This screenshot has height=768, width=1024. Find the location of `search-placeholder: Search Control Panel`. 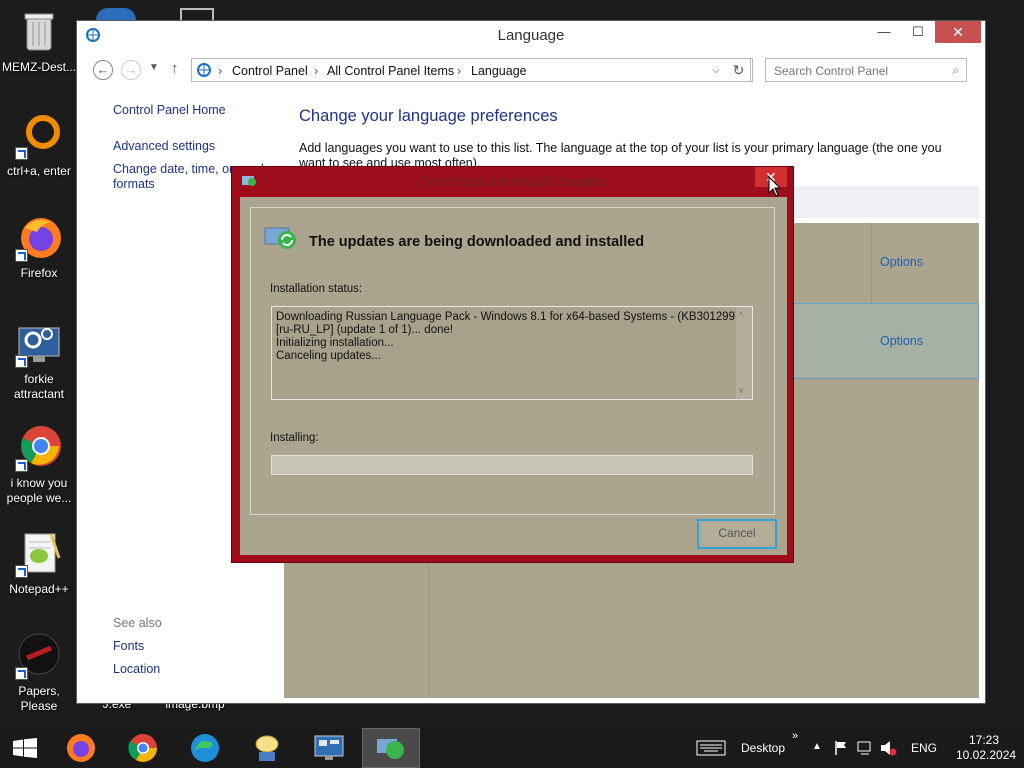

search-placeholder: Search Control Panel is located at coordinates (831, 71).